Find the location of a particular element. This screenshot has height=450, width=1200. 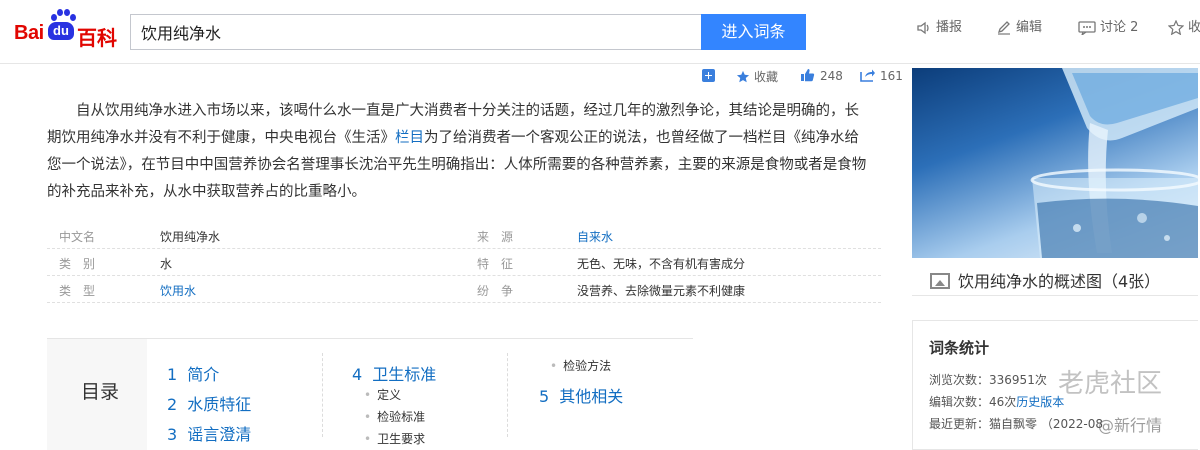

discuss-action: 讨论 2 is located at coordinates (1108, 25).